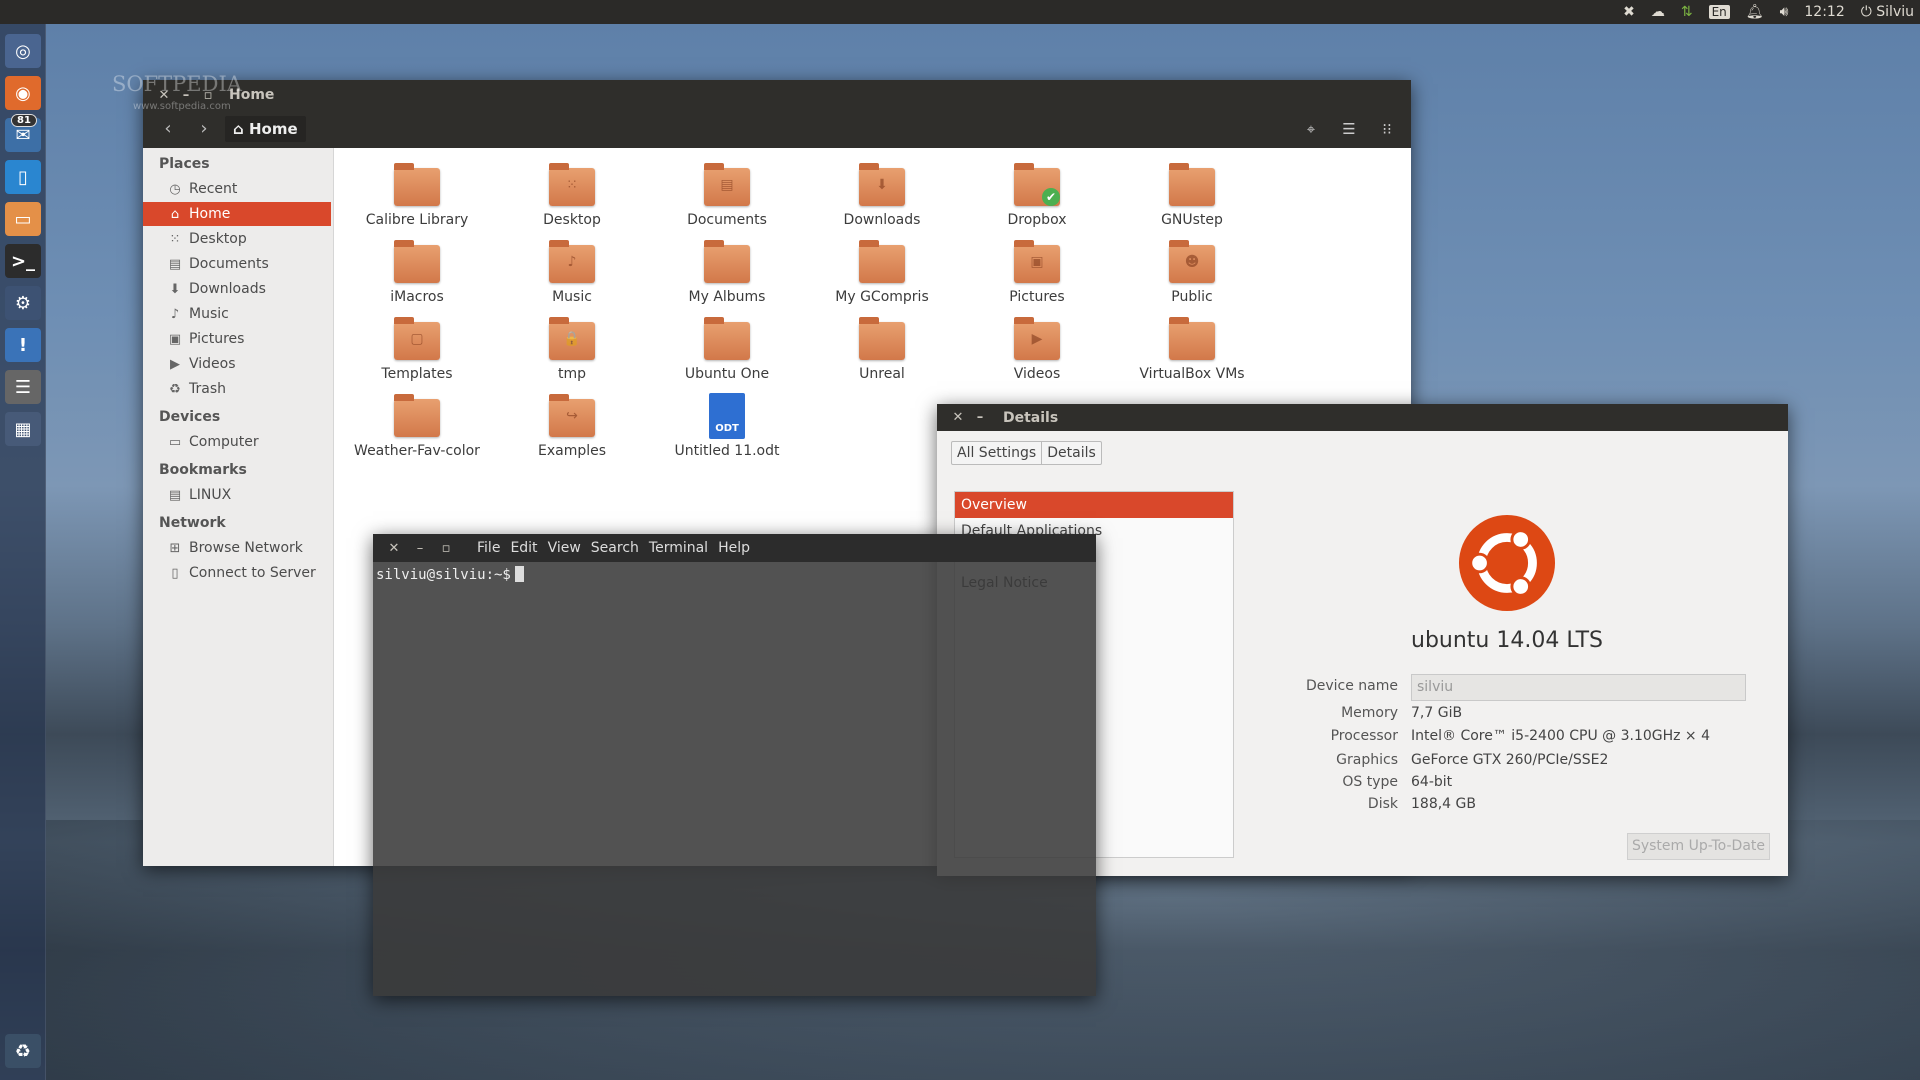  Describe the element at coordinates (727, 451) in the screenshot. I see `file-label: Untitled 11.odt` at that location.